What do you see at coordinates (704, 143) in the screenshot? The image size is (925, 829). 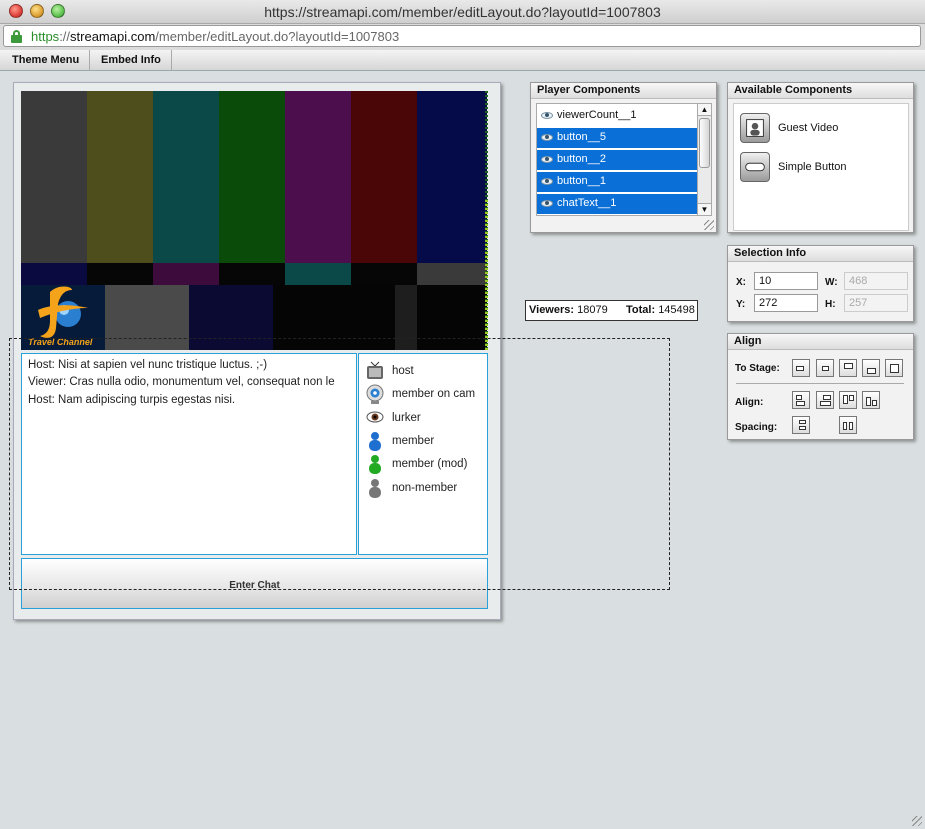 I see `scroll-thumb` at bounding box center [704, 143].